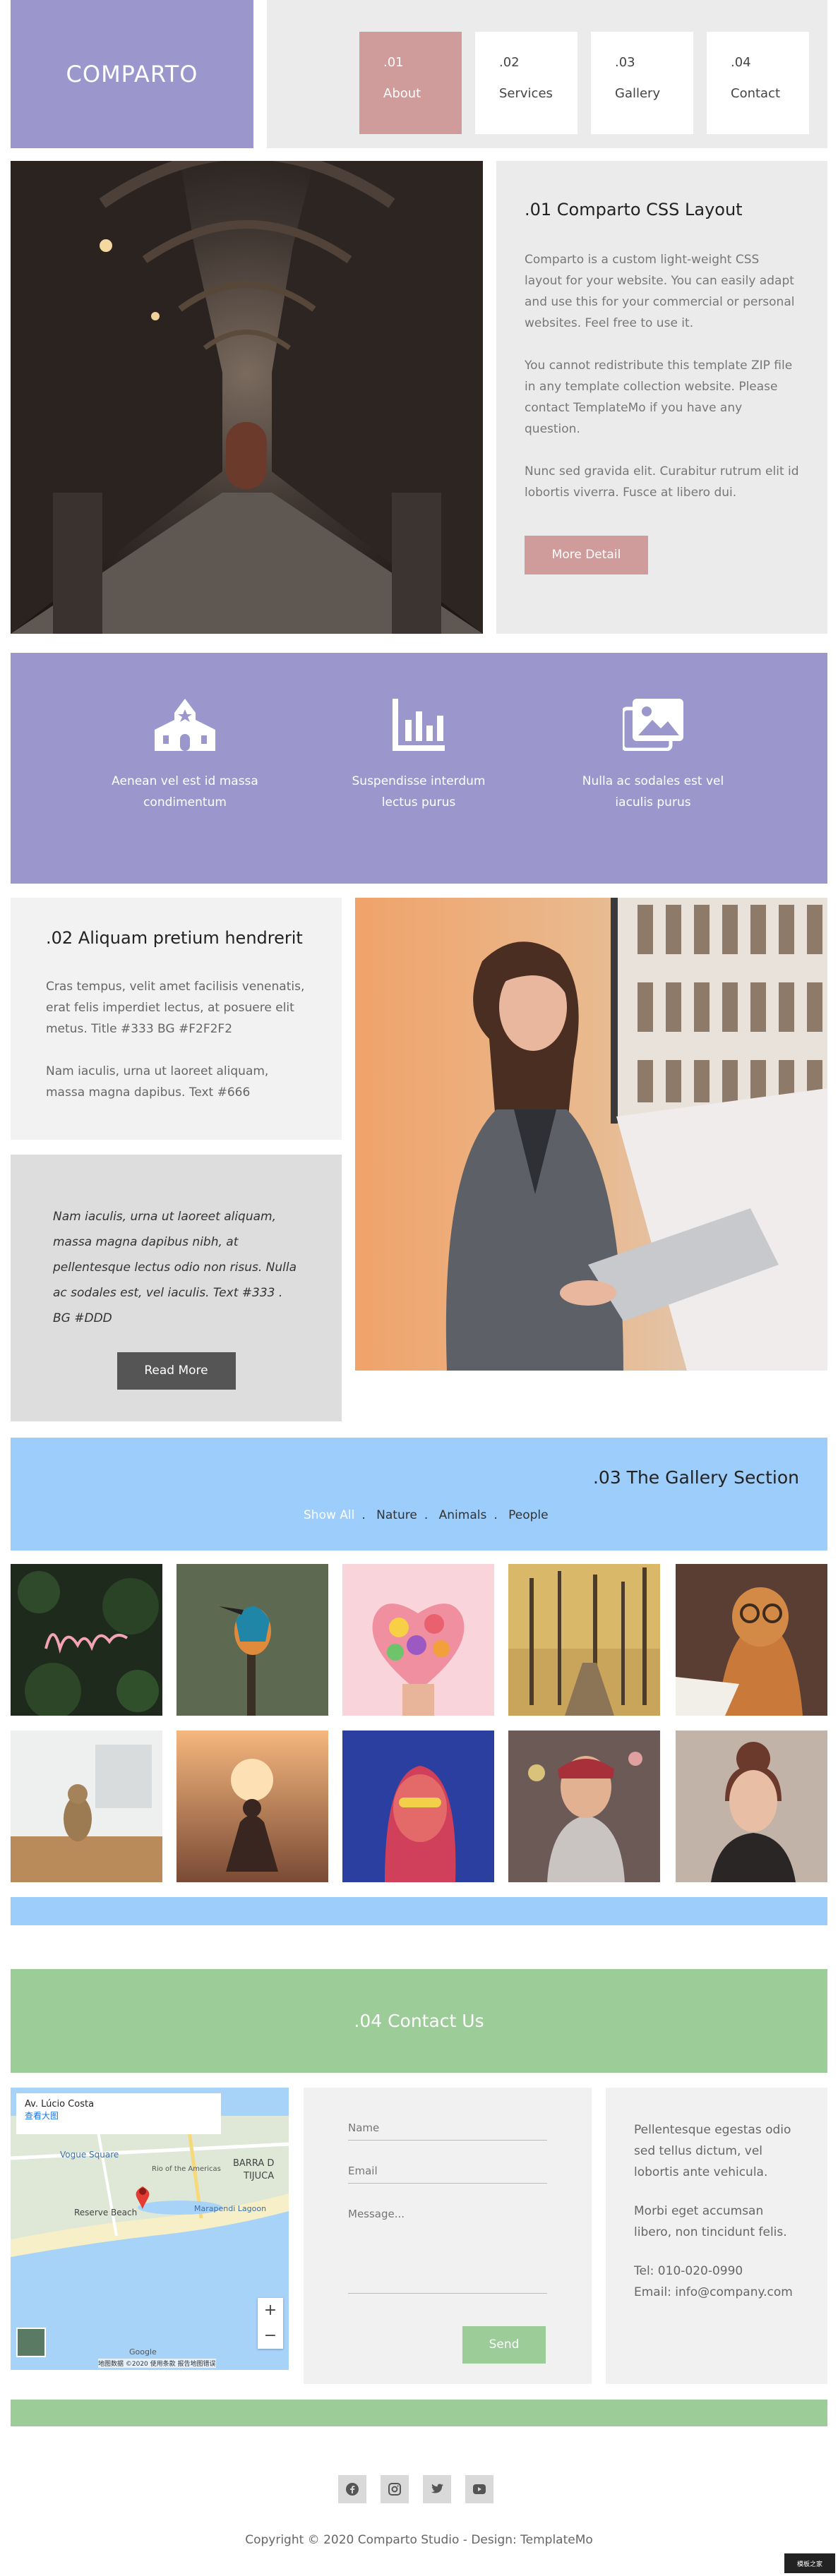 Image resolution: width=838 pixels, height=2576 pixels. I want to click on gallery-thumb-cat-kitchen, so click(86, 1806).